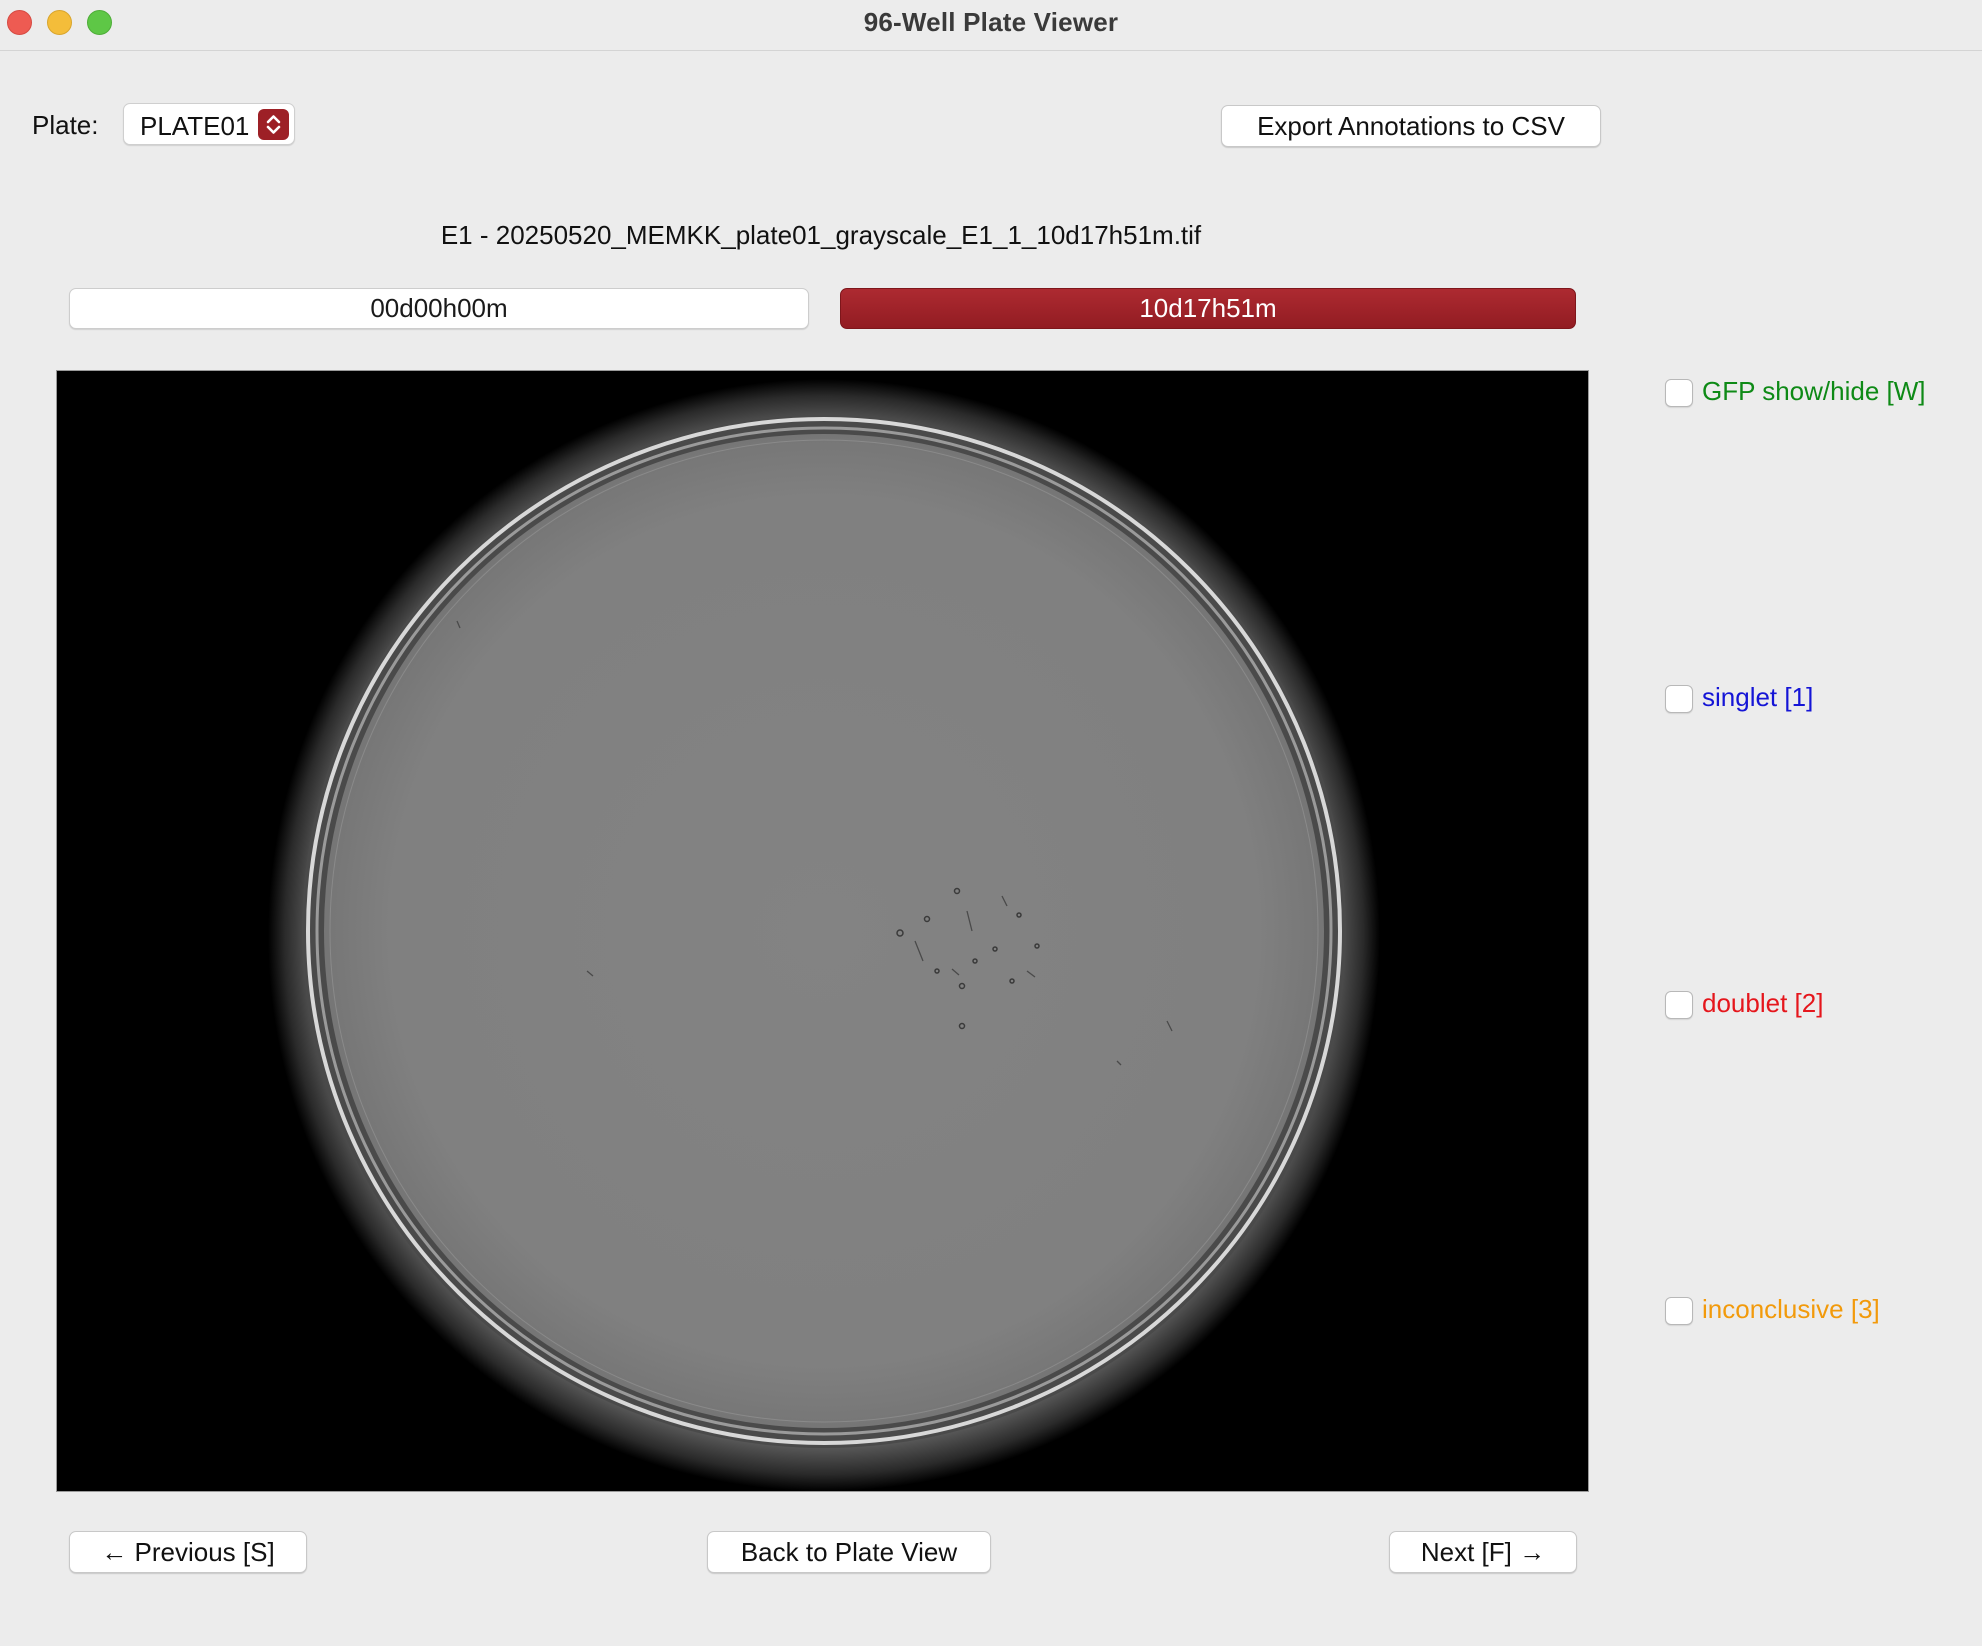  I want to click on window-title: 96-Well Plate Viewer, so click(991, 22).